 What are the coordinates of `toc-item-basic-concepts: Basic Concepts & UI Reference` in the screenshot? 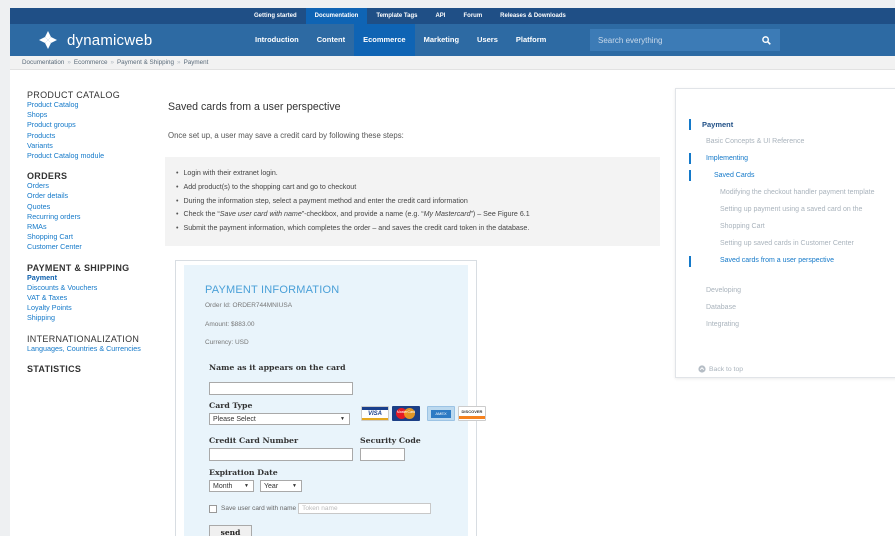 It's located at (755, 141).